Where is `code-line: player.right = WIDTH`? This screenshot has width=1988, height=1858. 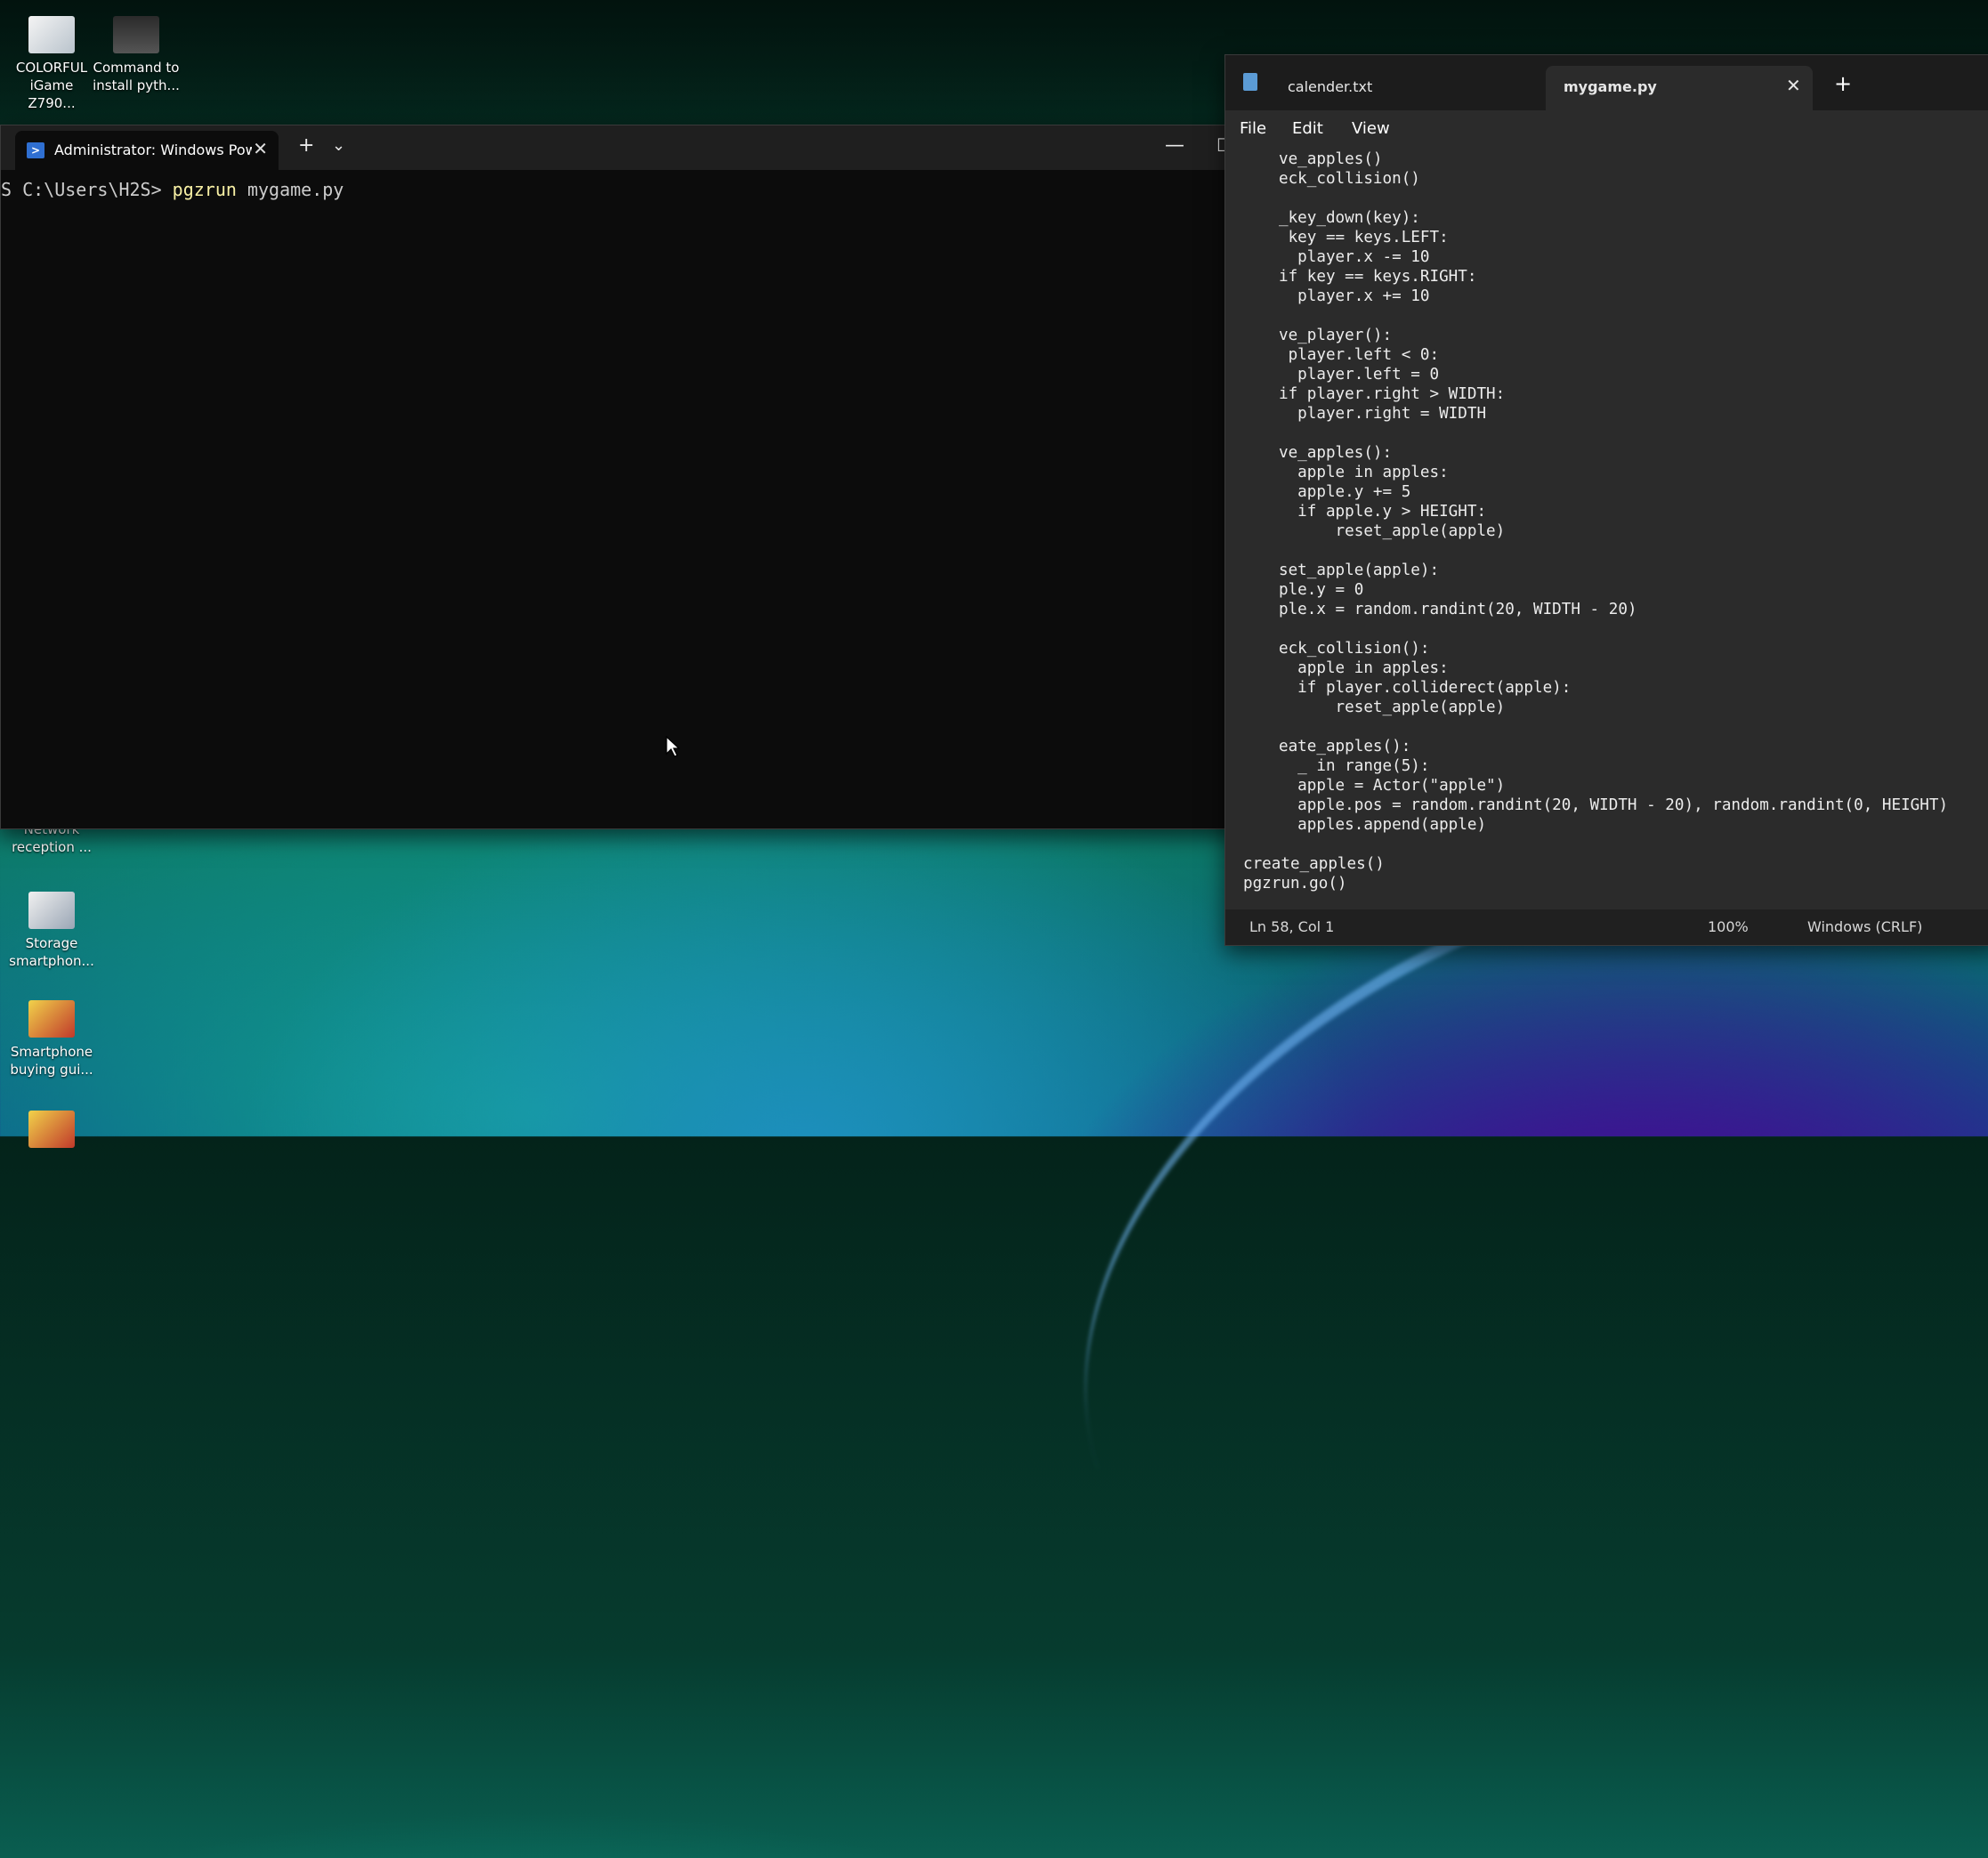 code-line: player.right = WIDTH is located at coordinates (1383, 414).